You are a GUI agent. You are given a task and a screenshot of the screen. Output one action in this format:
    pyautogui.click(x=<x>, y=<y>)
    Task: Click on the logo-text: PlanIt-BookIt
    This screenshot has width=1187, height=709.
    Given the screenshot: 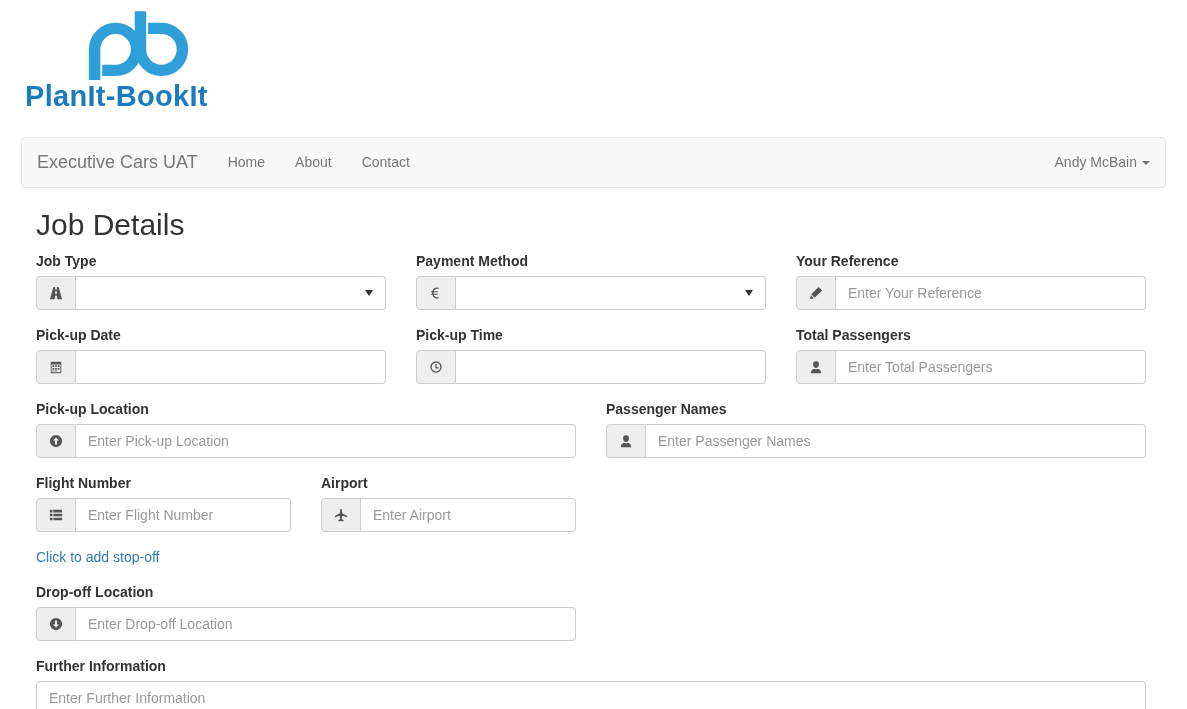 What is the action you would take?
    pyautogui.click(x=117, y=96)
    